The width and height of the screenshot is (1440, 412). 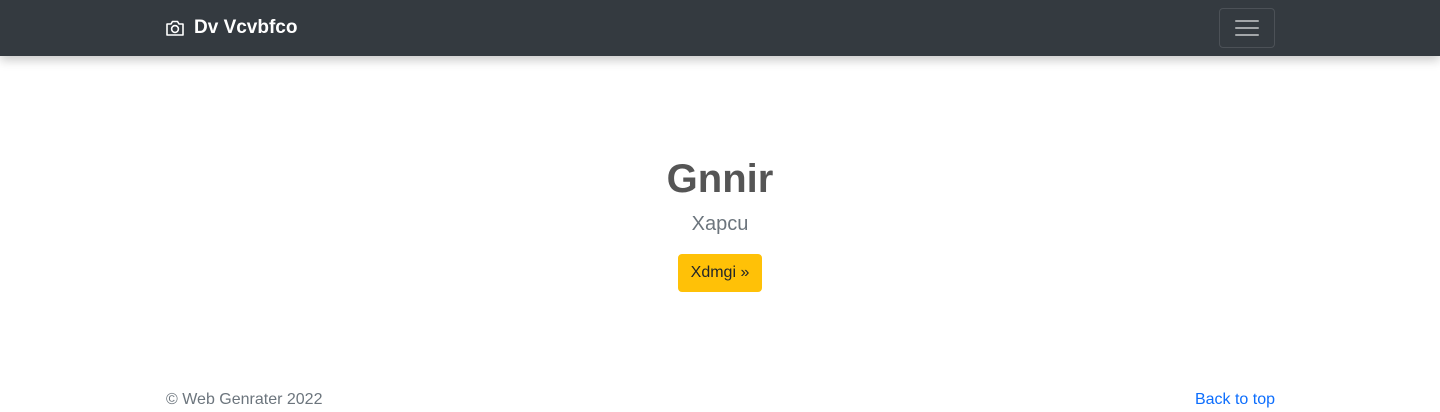 What do you see at coordinates (175, 28) in the screenshot?
I see `camera-icon` at bounding box center [175, 28].